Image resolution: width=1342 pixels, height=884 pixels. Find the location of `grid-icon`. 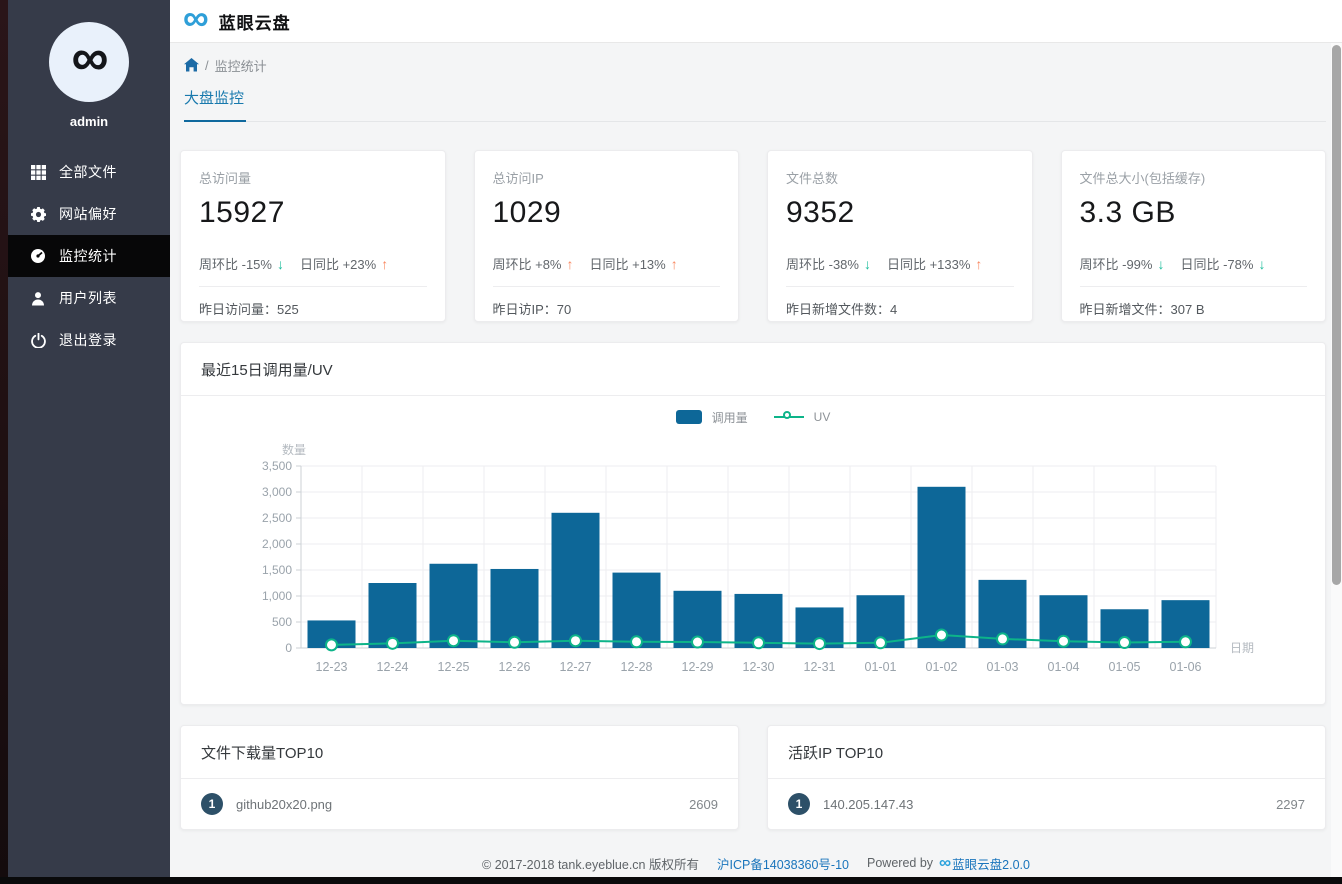

grid-icon is located at coordinates (38, 172).